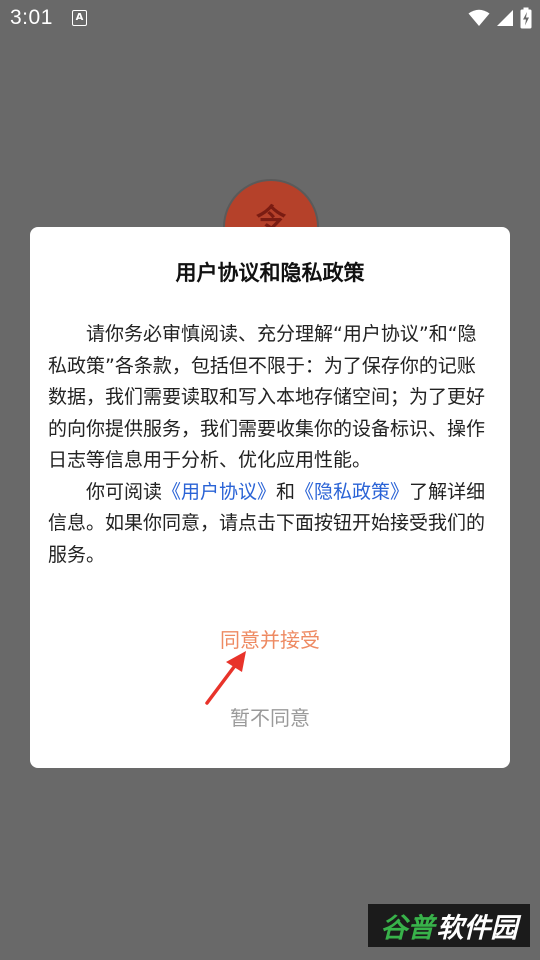 The height and width of the screenshot is (960, 540). Describe the element at coordinates (286, 491) in the screenshot. I see `paragraph-2-middle: 和` at that location.